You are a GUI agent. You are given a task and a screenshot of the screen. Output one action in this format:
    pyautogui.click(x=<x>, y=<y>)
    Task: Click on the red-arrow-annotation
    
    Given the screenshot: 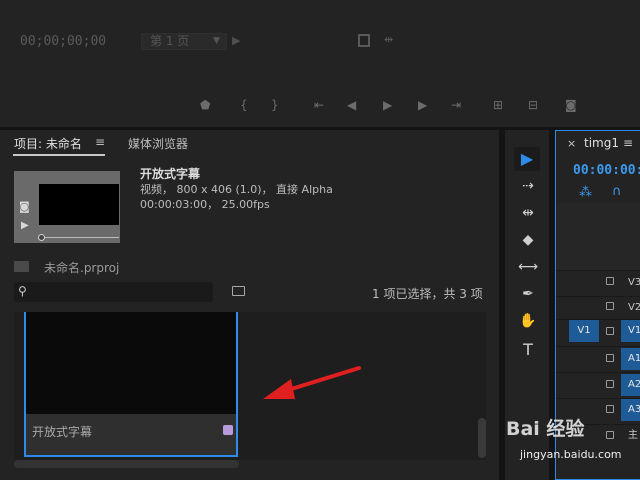 What is the action you would take?
    pyautogui.click(x=312, y=382)
    